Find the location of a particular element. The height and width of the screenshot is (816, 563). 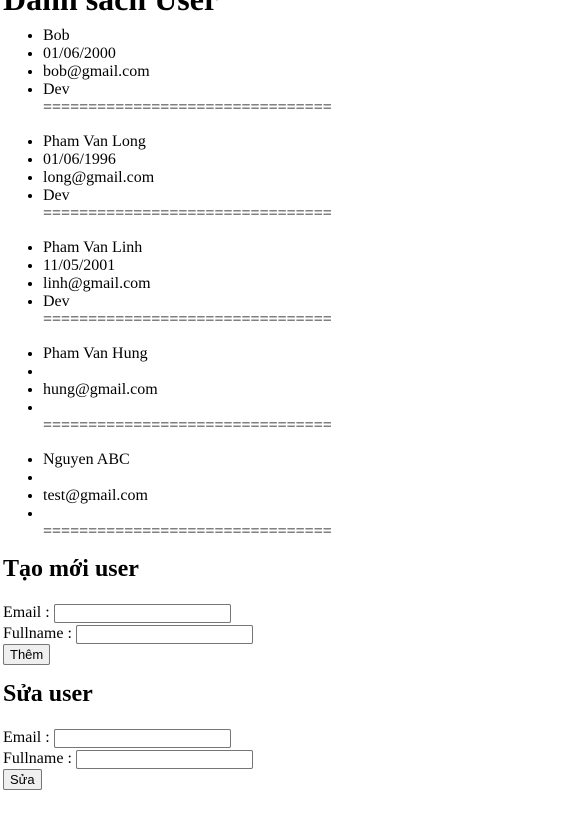

edit-fullname-row: Fullname : is located at coordinates (280, 758).